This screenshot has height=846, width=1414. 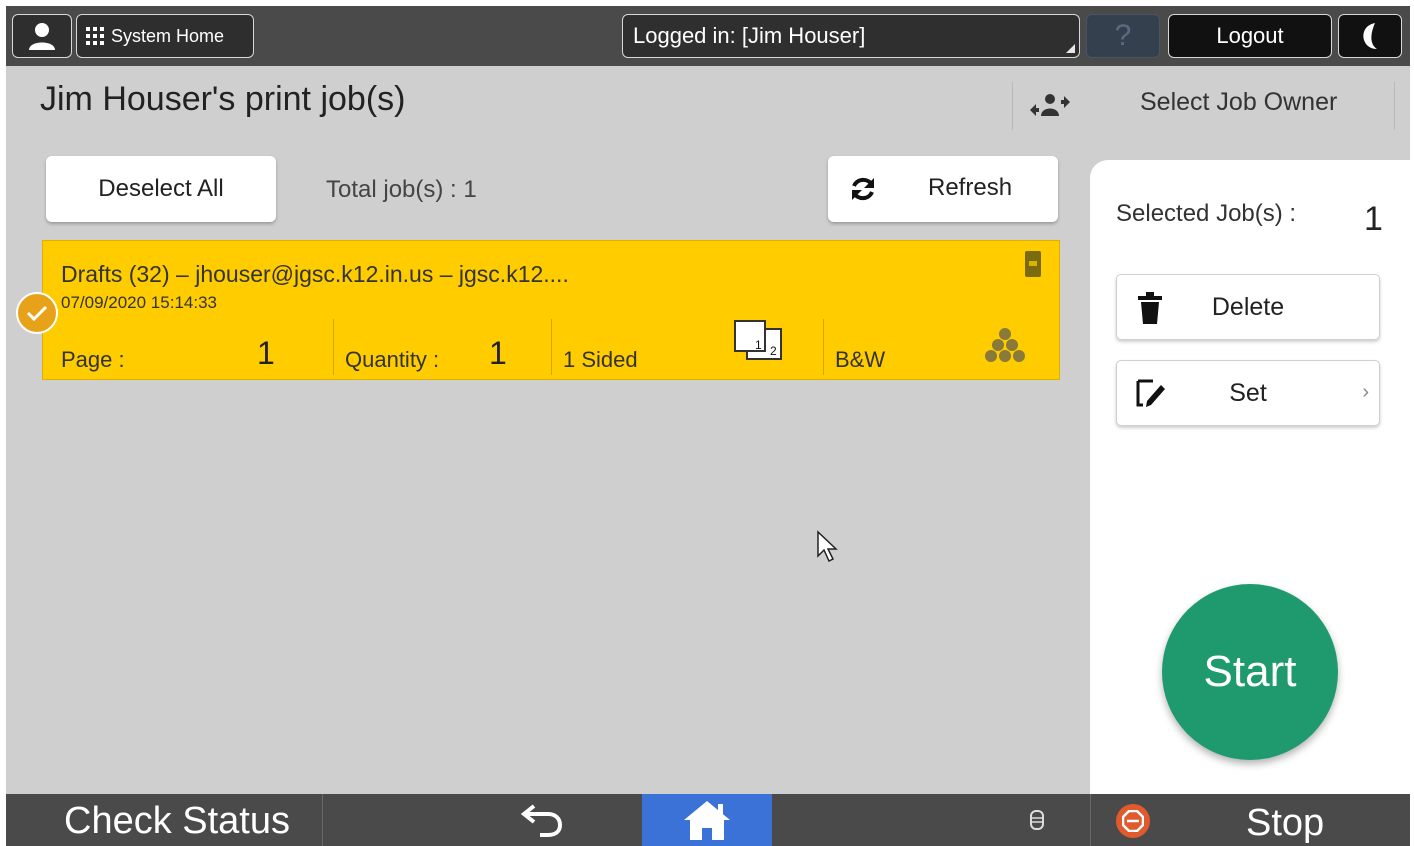 I want to click on color-toner-icon, so click(x=1005, y=345).